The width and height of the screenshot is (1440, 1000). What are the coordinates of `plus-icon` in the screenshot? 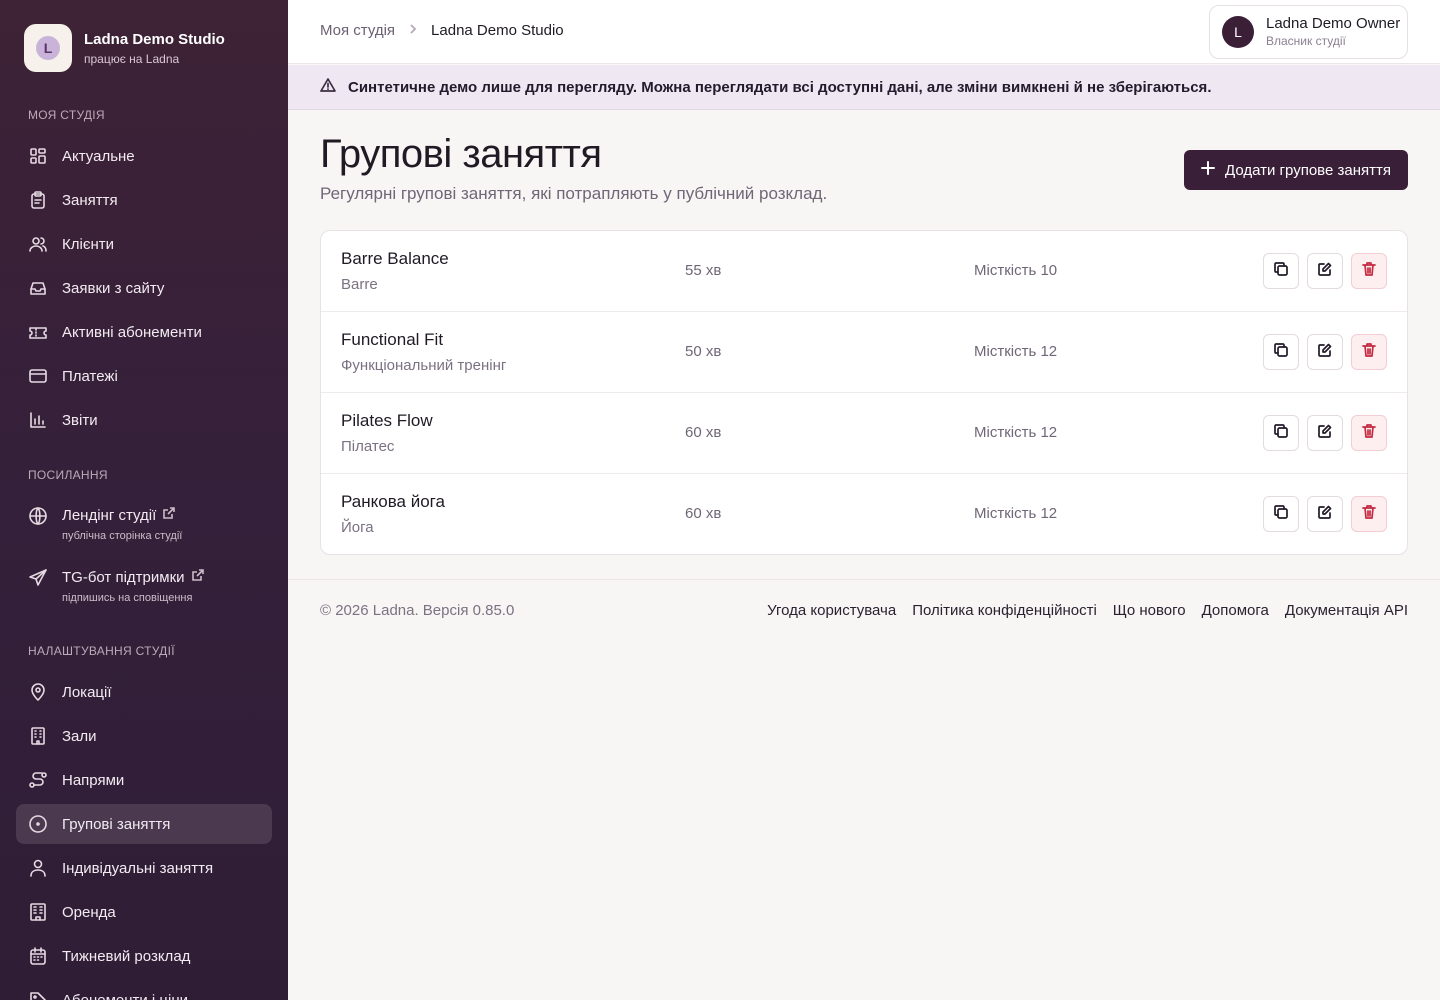 It's located at (1208, 170).